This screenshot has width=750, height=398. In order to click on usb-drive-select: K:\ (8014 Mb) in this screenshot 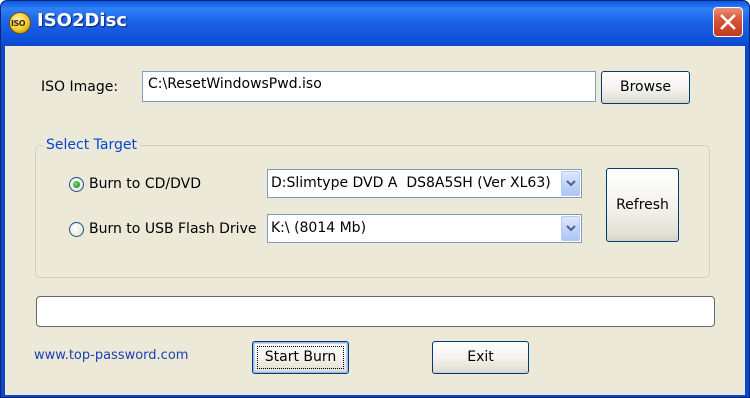, I will do `click(424, 228)`.